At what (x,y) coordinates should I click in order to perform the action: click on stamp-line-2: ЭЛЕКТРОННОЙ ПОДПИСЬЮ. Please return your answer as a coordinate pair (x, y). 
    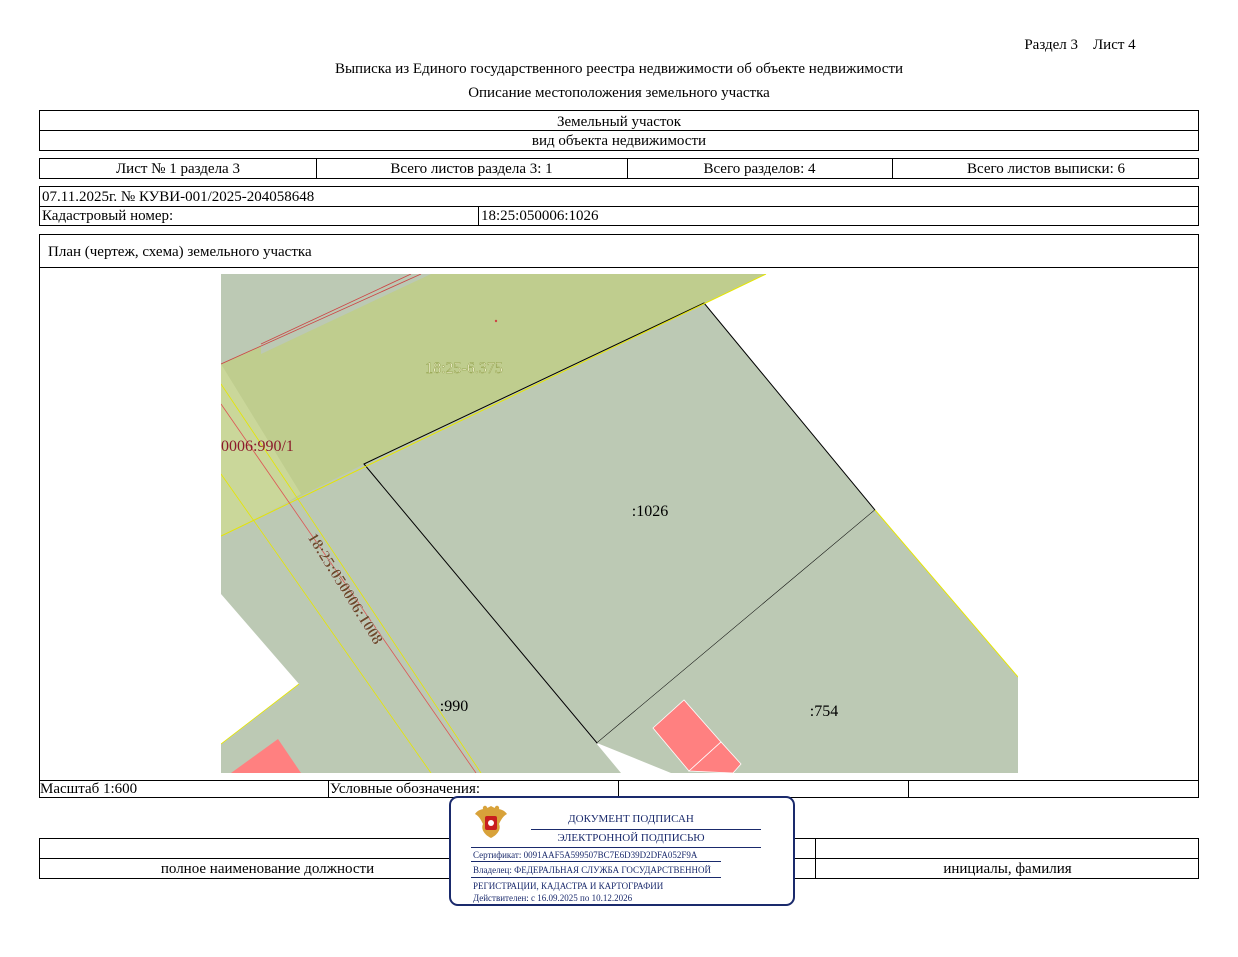
    Looking at the image, I should click on (631, 838).